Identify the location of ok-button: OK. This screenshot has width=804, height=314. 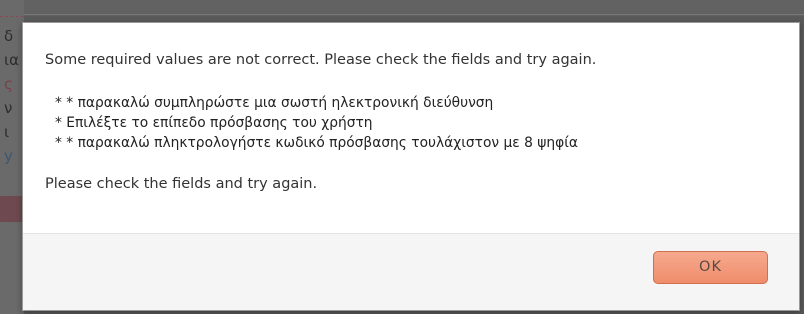
(710, 267).